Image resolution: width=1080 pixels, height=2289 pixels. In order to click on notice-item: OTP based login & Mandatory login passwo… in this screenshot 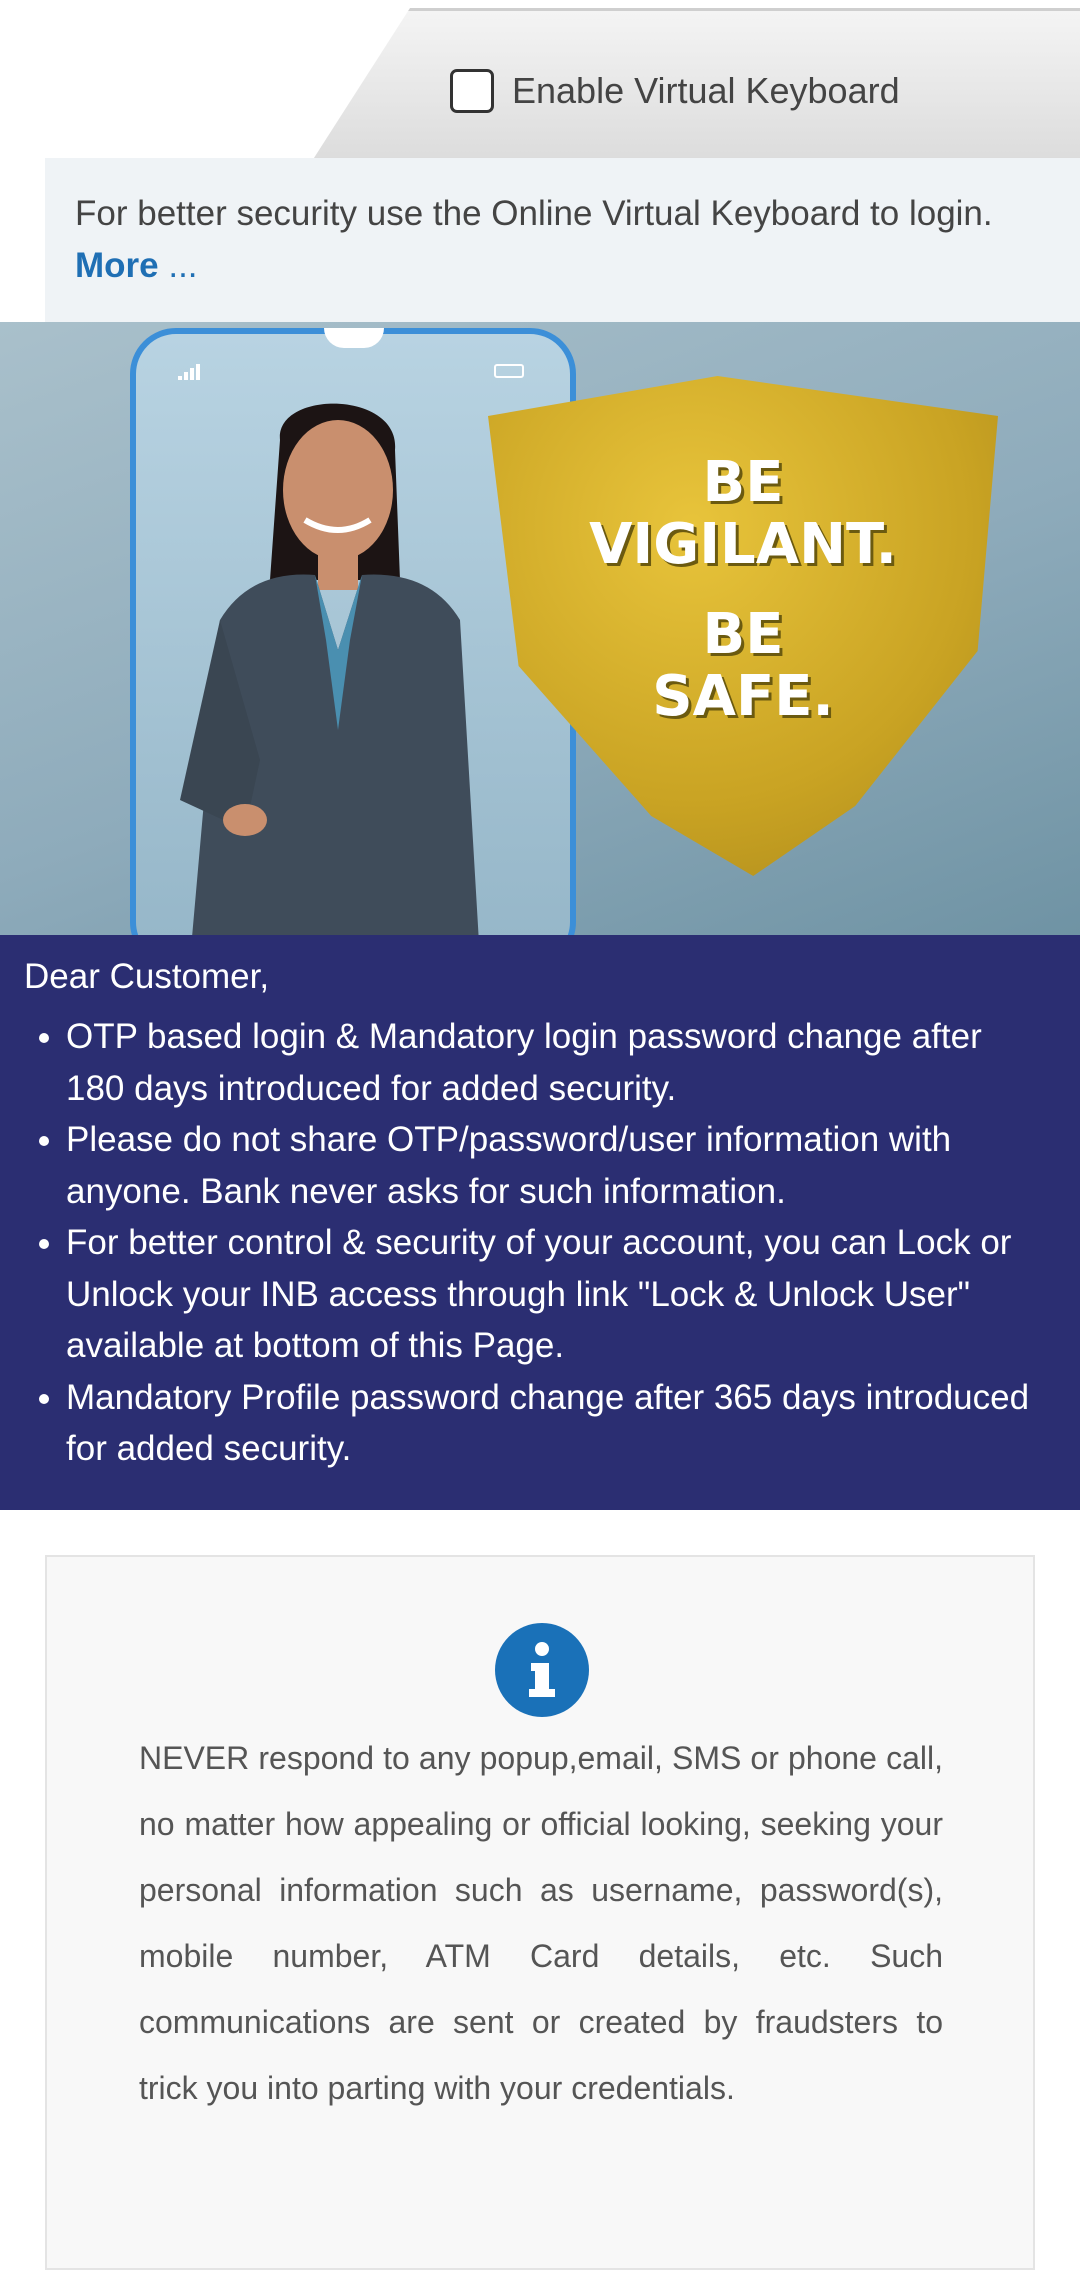, I will do `click(553, 1062)`.